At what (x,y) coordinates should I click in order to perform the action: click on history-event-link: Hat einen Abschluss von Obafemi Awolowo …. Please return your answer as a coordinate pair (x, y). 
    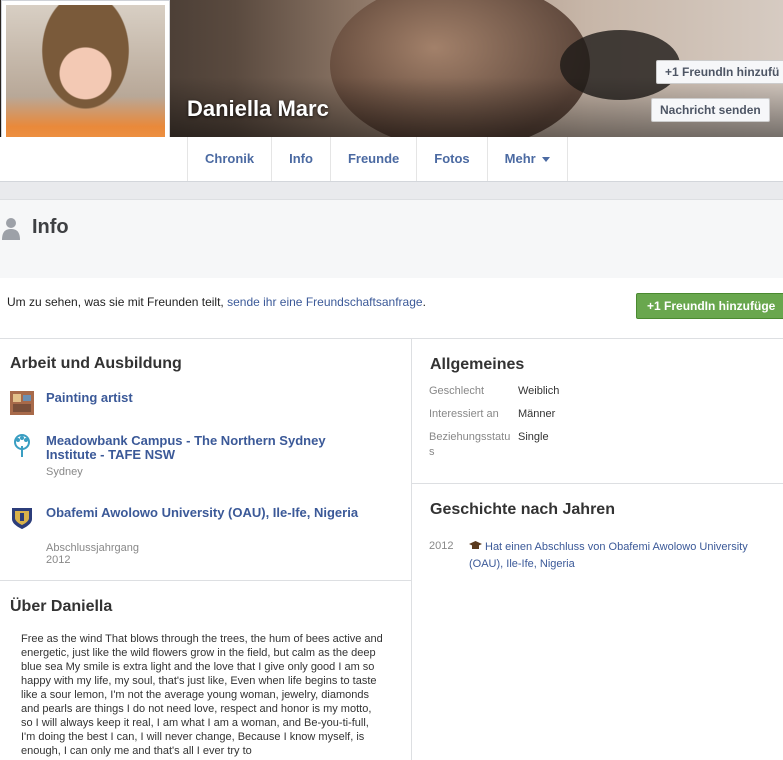
    Looking at the image, I should click on (626, 556).